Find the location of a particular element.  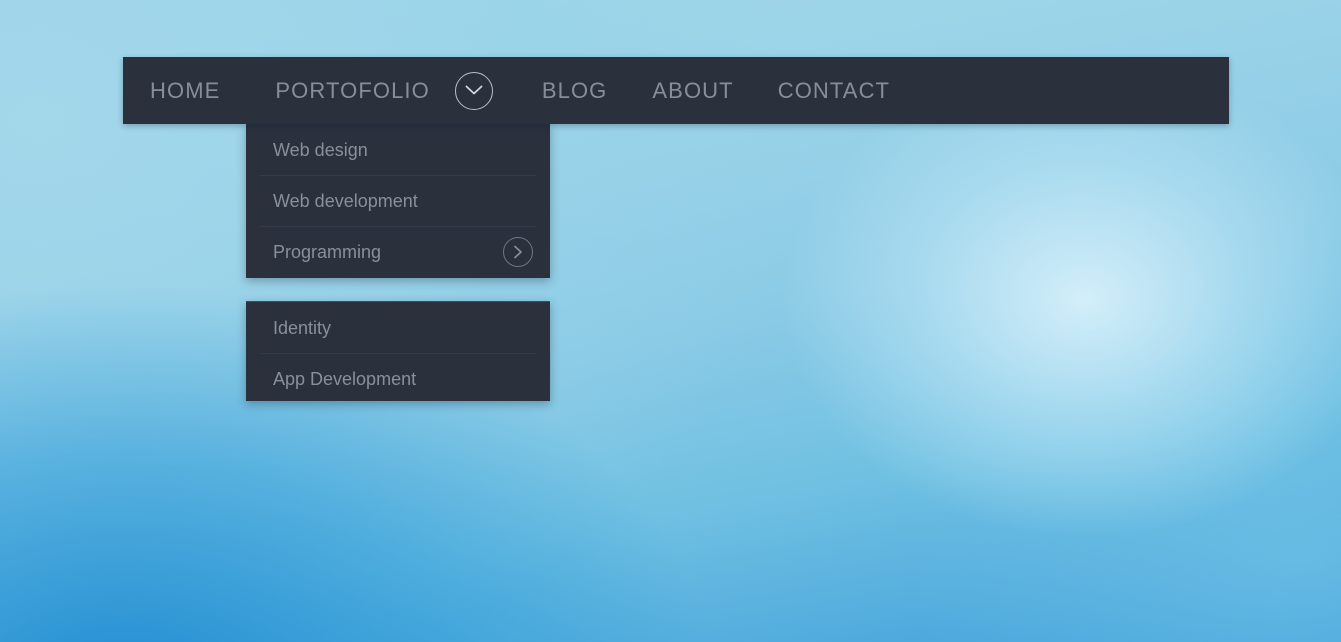

nav-item-contact: CONTACT is located at coordinates (834, 90).